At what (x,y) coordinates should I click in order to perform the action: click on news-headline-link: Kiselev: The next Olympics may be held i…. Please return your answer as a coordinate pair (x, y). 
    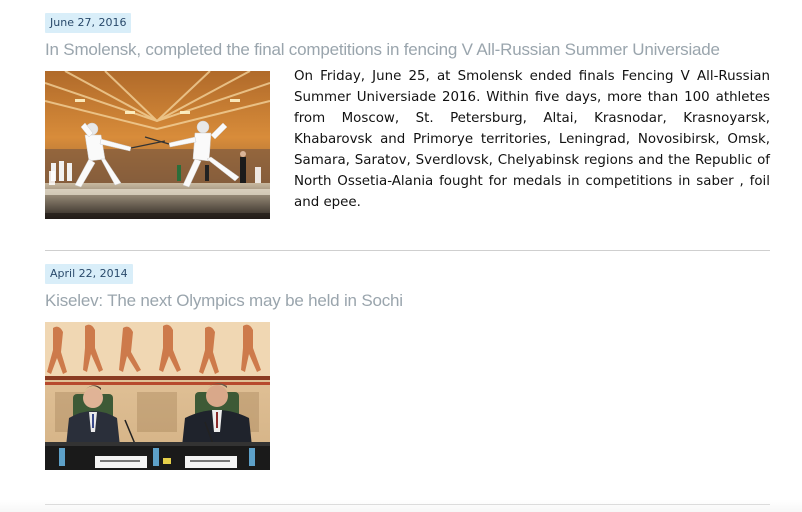
    Looking at the image, I should click on (407, 301).